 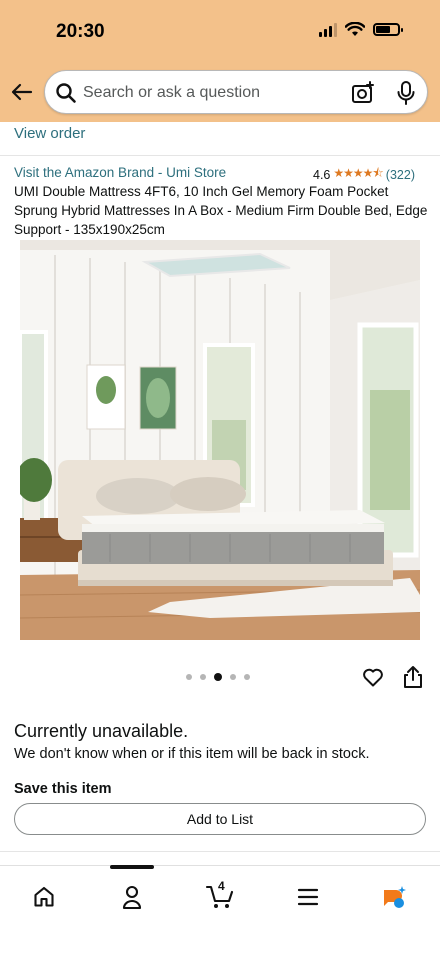 What do you see at coordinates (363, 93) in the screenshot?
I see `camera-lens-icon` at bounding box center [363, 93].